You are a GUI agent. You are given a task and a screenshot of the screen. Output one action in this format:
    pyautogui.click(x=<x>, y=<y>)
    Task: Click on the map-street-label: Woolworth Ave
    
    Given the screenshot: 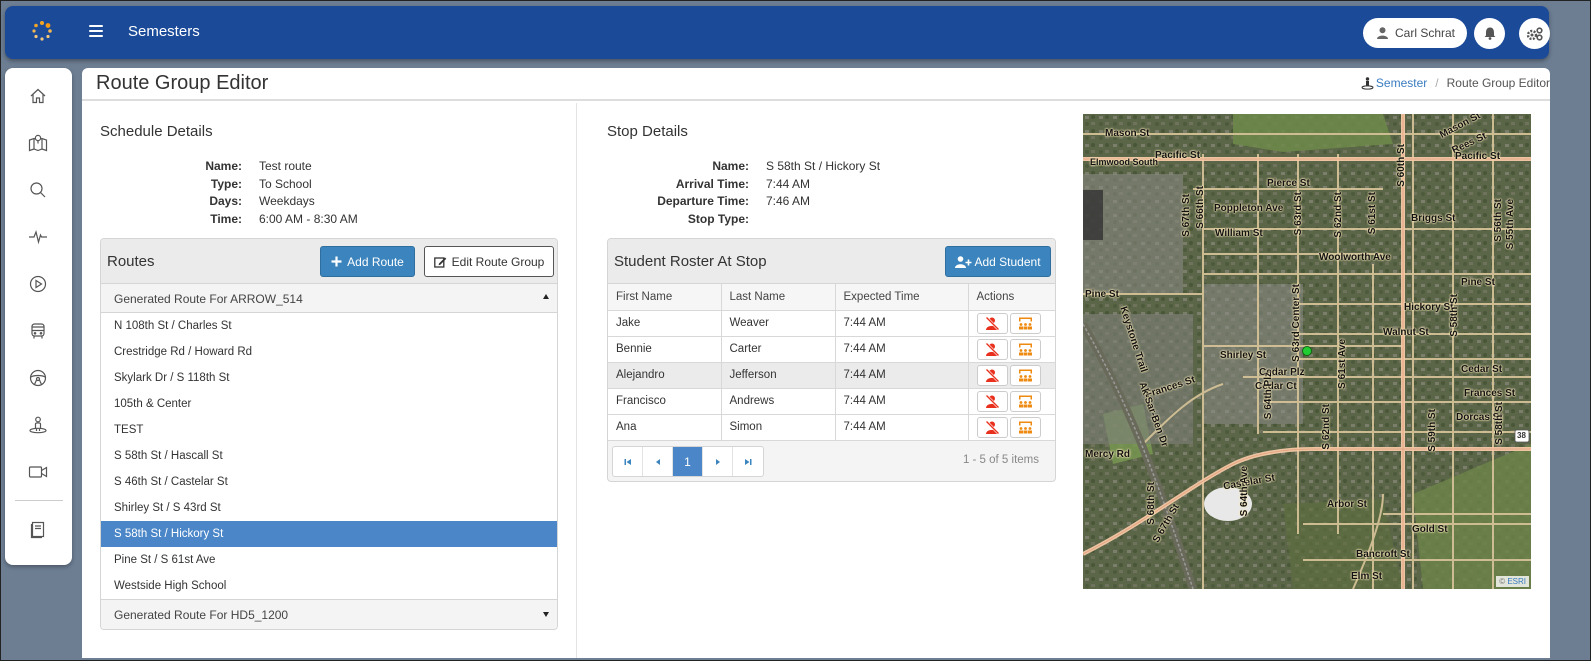 What is the action you would take?
    pyautogui.click(x=1355, y=257)
    